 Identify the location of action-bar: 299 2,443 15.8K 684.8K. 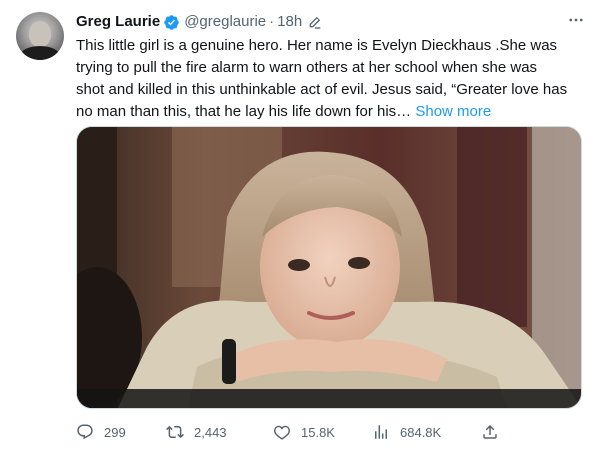
(291, 432).